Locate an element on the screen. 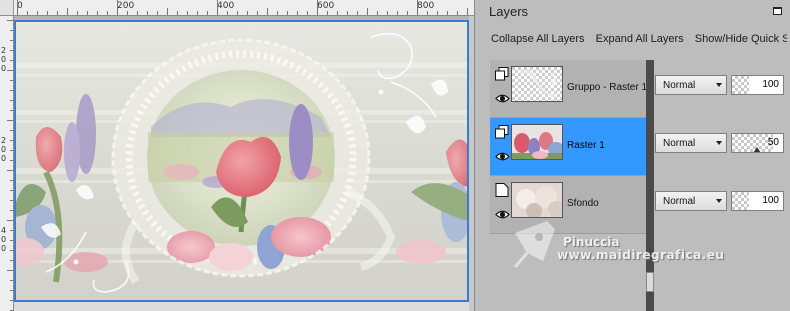  layer-row-raster-1: Raster 1 is located at coordinates (568, 147).